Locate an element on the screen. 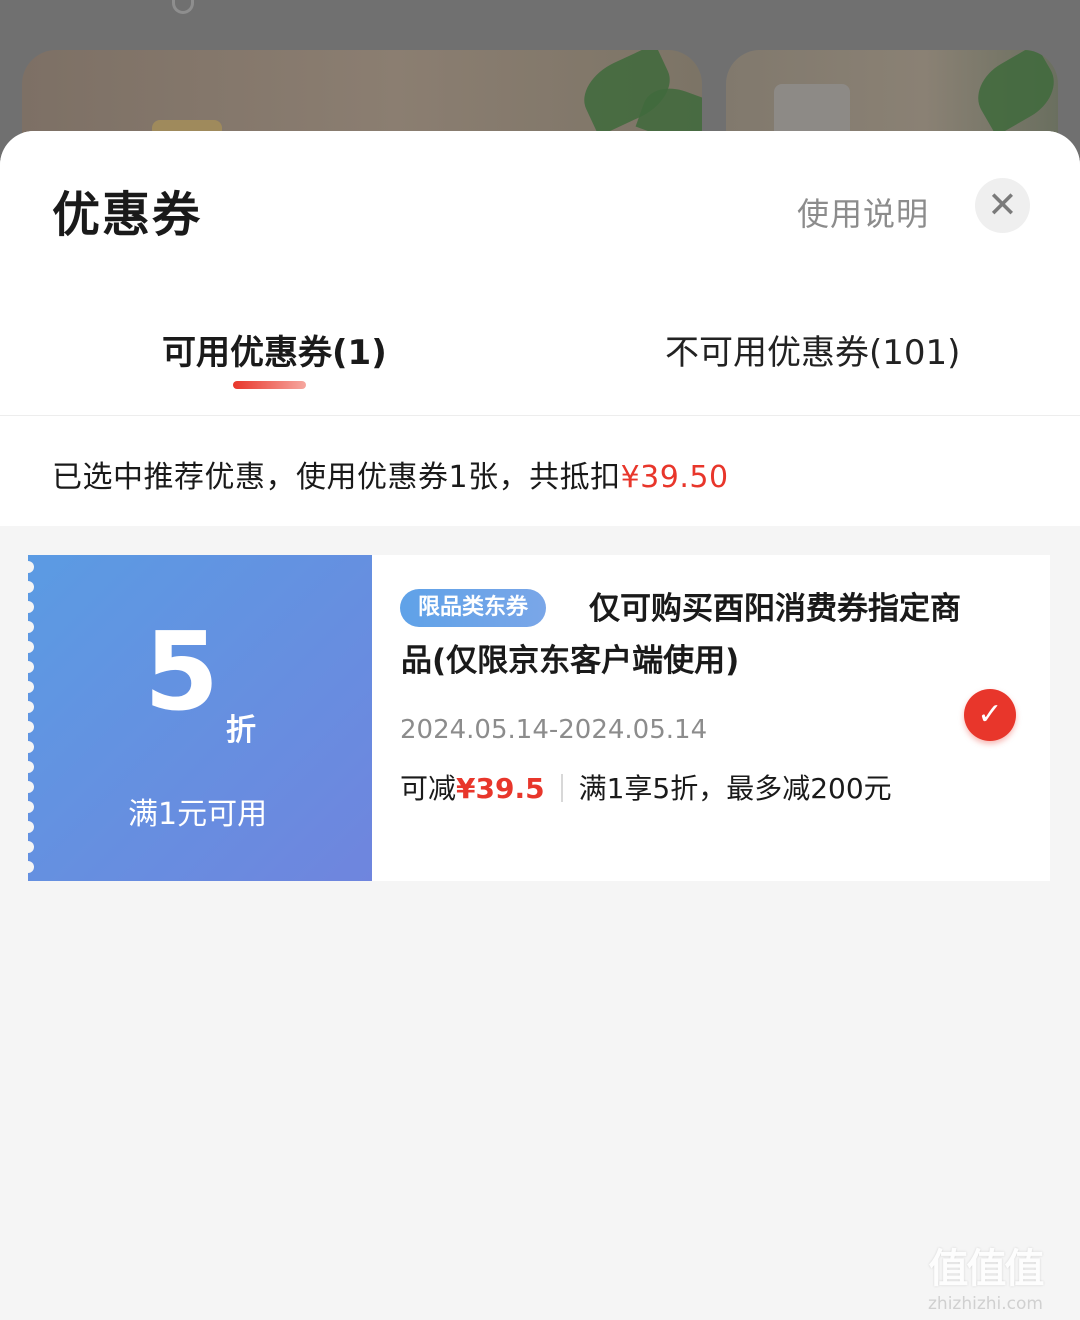  selection-summary: 已选中推荐优惠，使用优惠券1张，共抵扣¥39.50 is located at coordinates (390, 474).